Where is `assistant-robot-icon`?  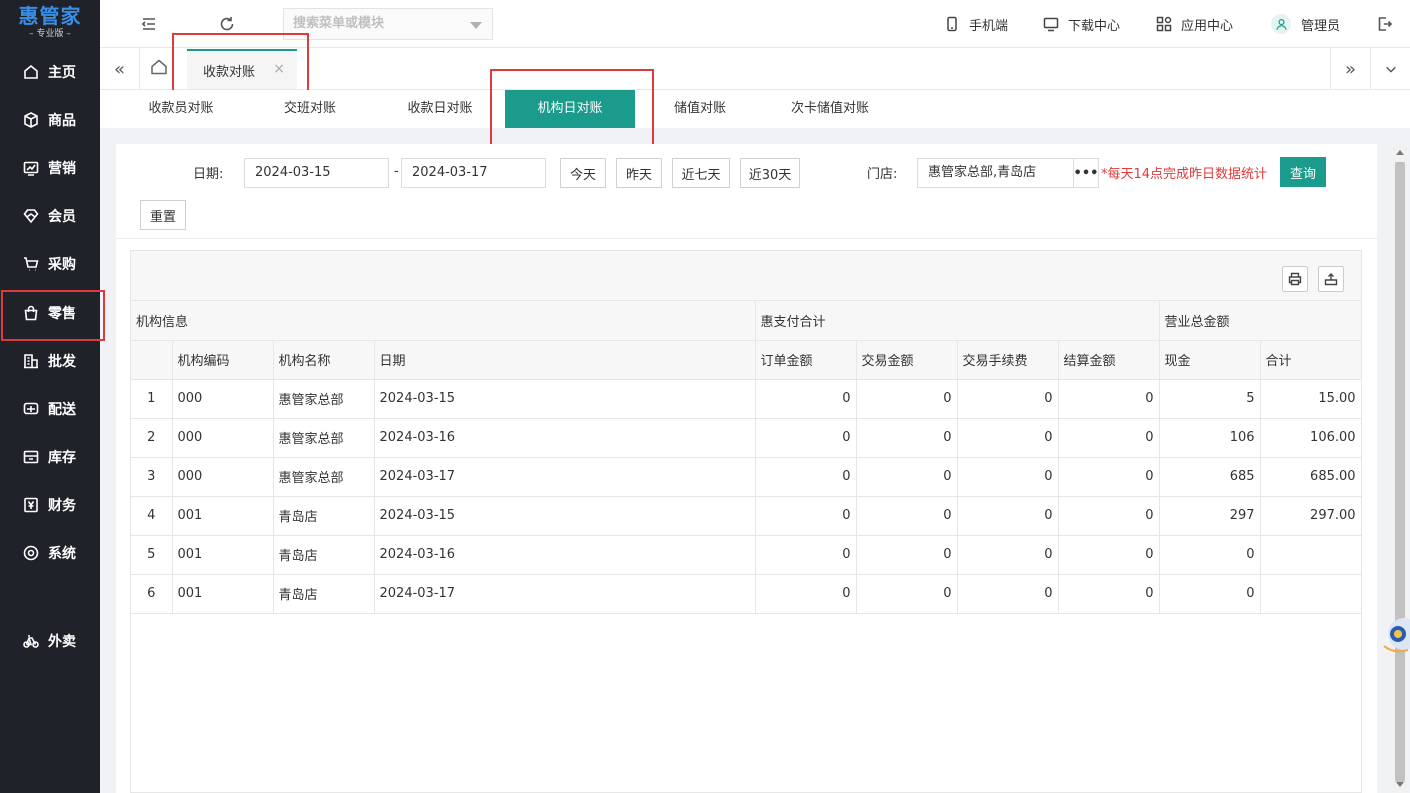
assistant-robot-icon is located at coordinates (1392, 634).